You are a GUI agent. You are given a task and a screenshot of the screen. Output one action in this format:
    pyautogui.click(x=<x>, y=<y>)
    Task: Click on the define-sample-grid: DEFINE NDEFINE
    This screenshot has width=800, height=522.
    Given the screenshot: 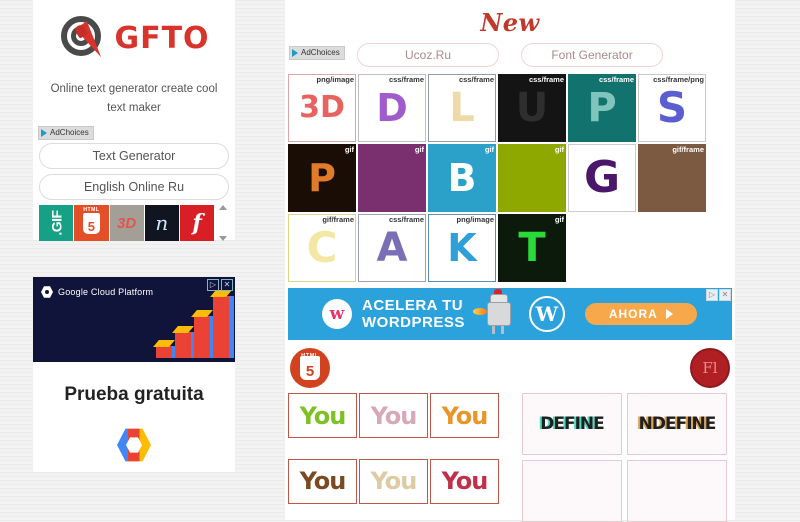 What is the action you would take?
    pyautogui.click(x=624, y=457)
    